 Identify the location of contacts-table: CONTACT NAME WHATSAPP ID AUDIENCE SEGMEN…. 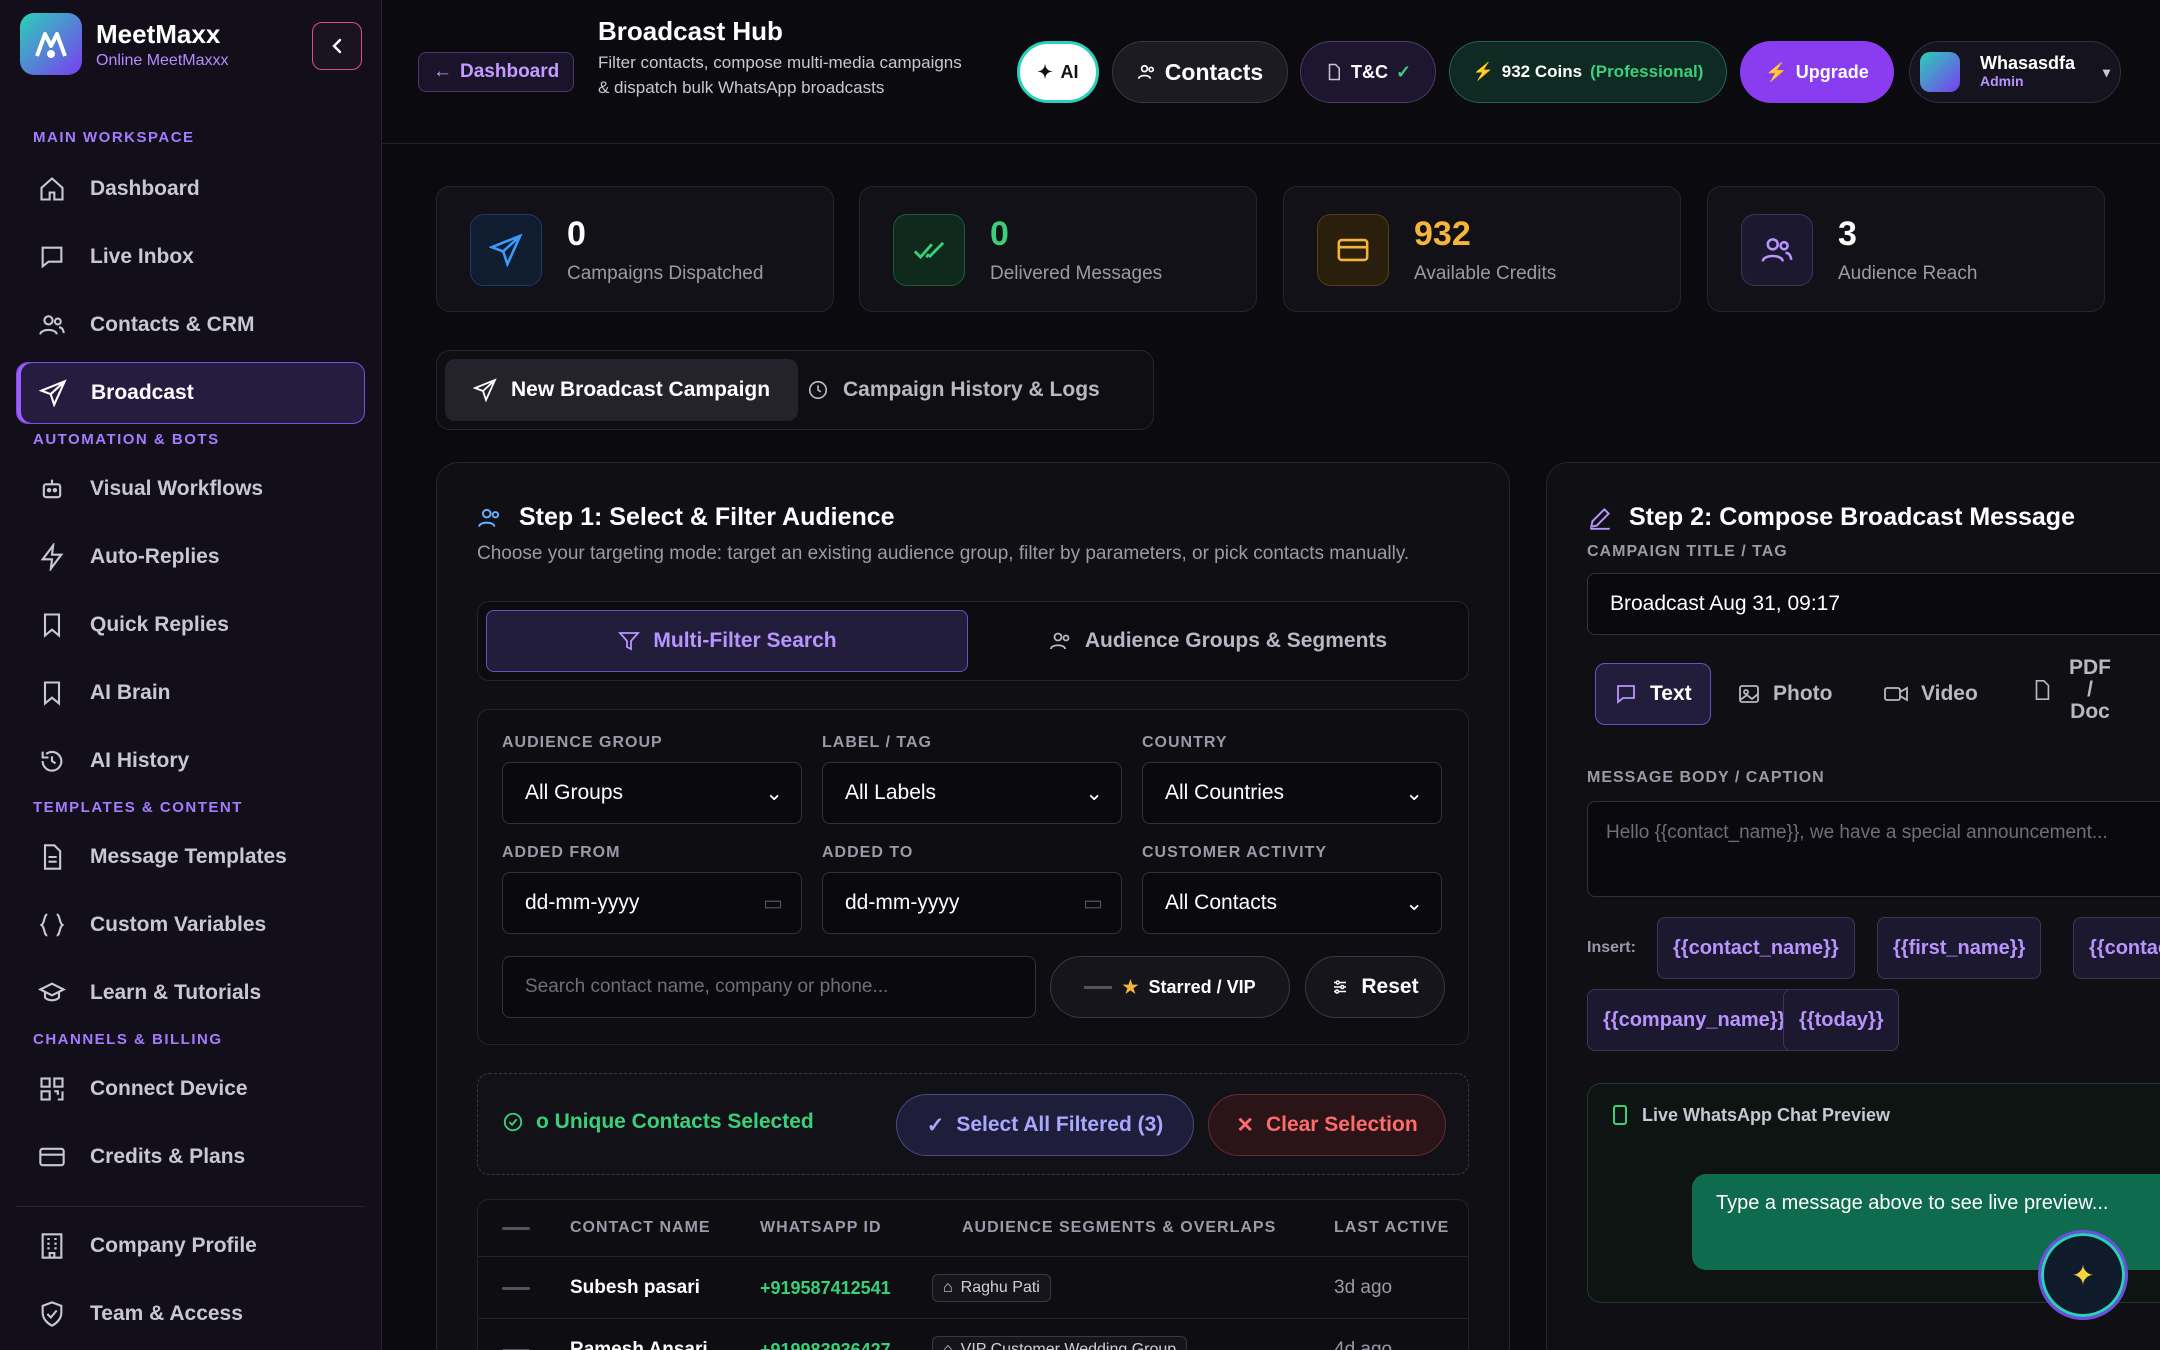
(973, 1274).